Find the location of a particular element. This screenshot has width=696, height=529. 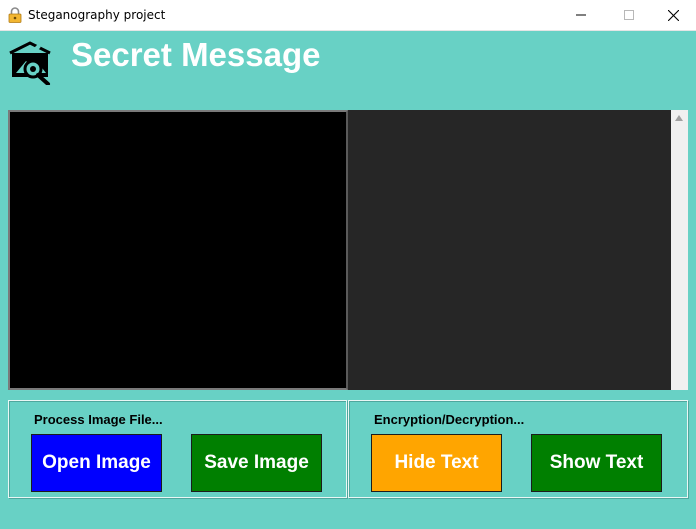

close-button is located at coordinates (673, 15).